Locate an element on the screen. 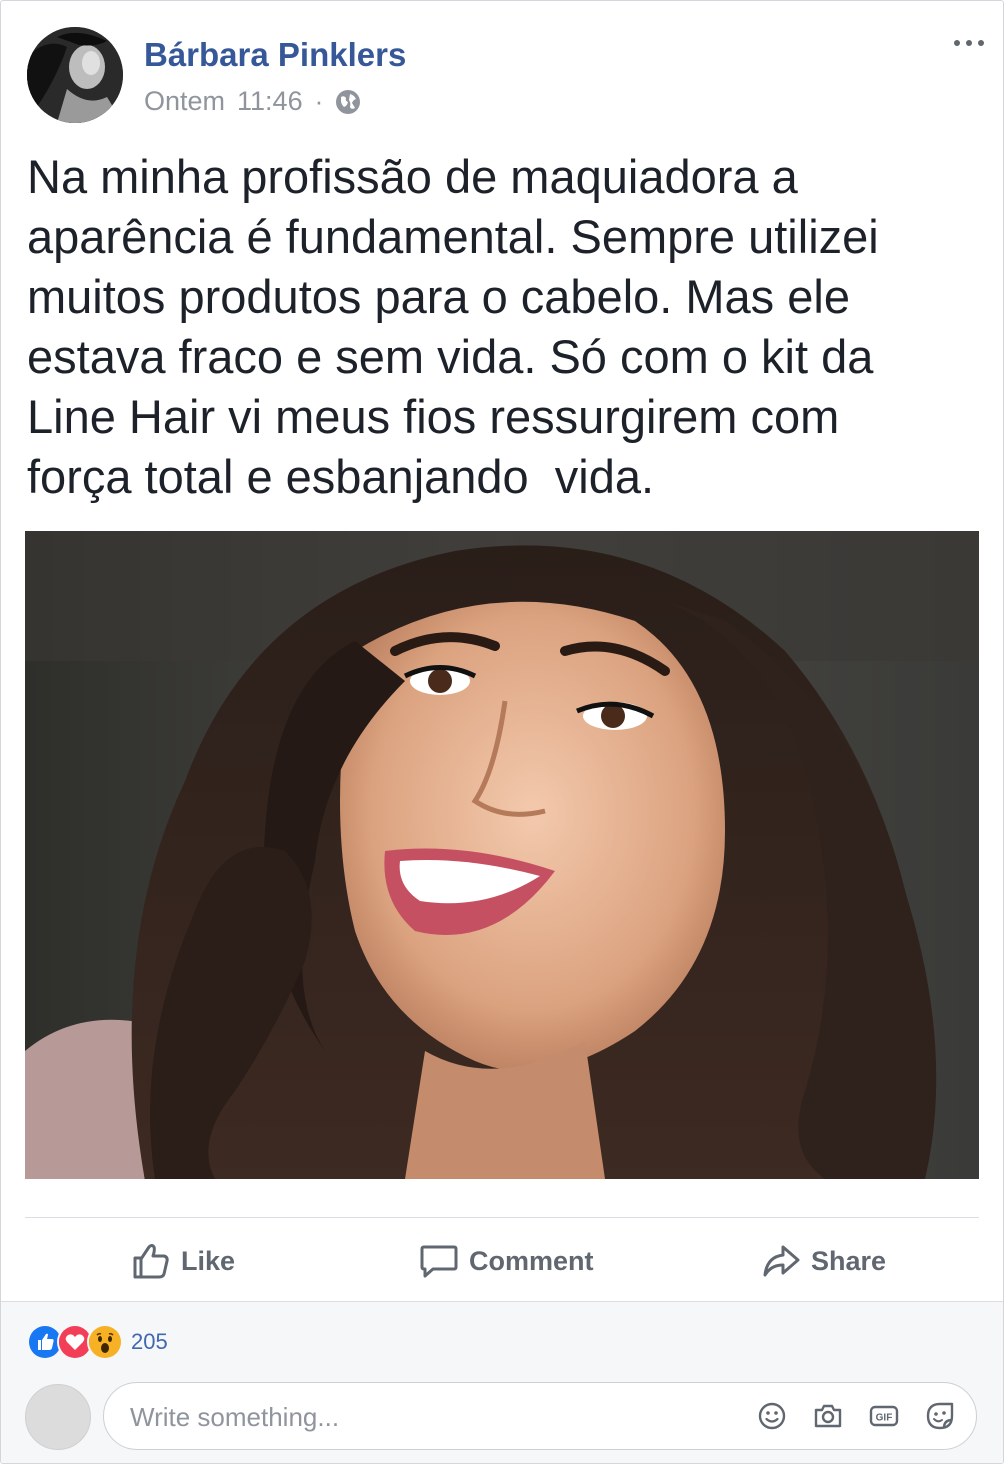 The height and width of the screenshot is (1464, 1004). reactions-summary: 205 is located at coordinates (97, 1342).